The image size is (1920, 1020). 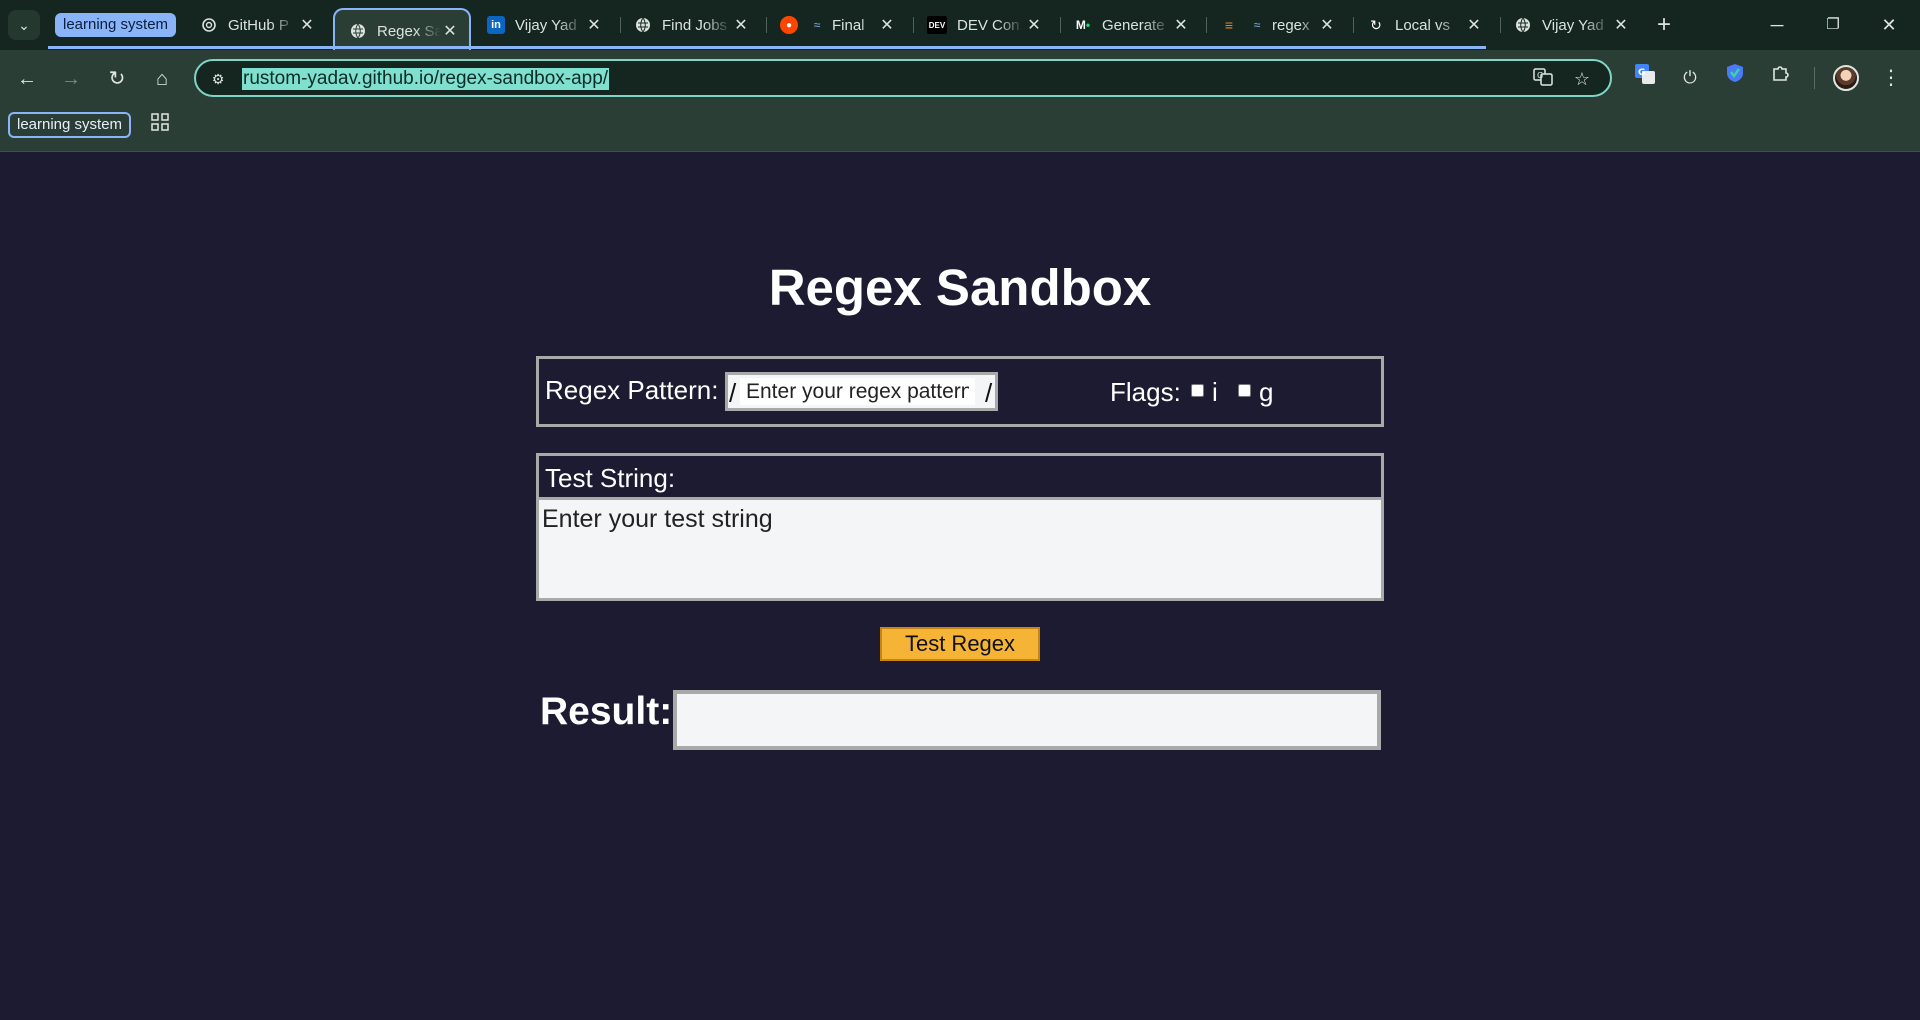 What do you see at coordinates (209, 25) in the screenshot?
I see `openai-icon` at bounding box center [209, 25].